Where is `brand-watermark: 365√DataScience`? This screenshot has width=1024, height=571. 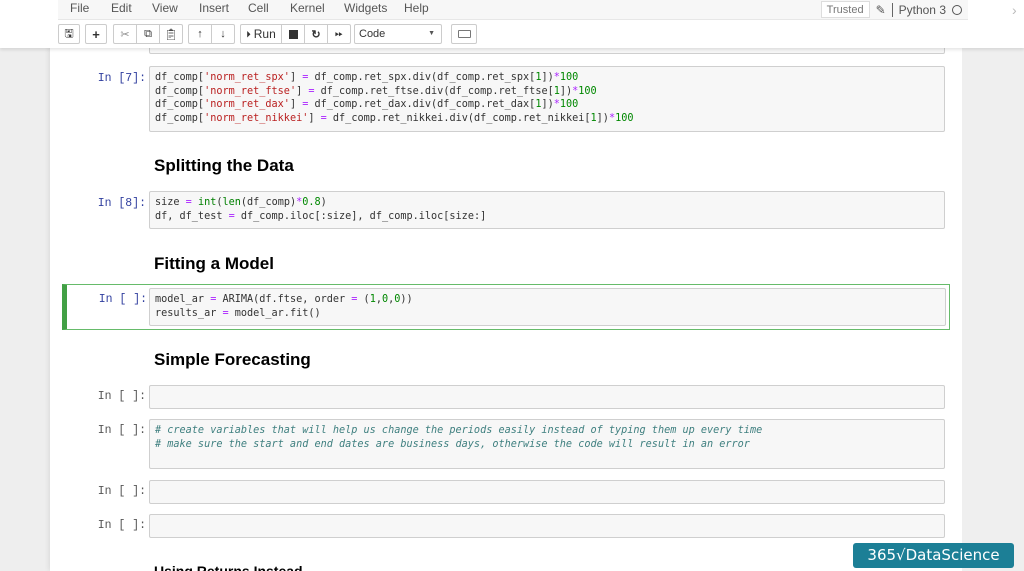
brand-watermark: 365√DataScience is located at coordinates (933, 555).